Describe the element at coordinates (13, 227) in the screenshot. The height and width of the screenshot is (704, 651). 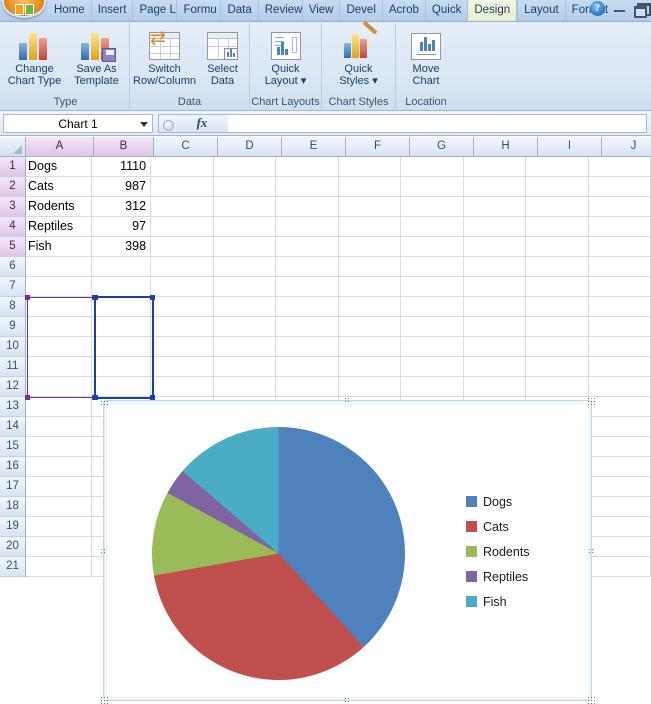
I see `row-header-4: 4` at that location.